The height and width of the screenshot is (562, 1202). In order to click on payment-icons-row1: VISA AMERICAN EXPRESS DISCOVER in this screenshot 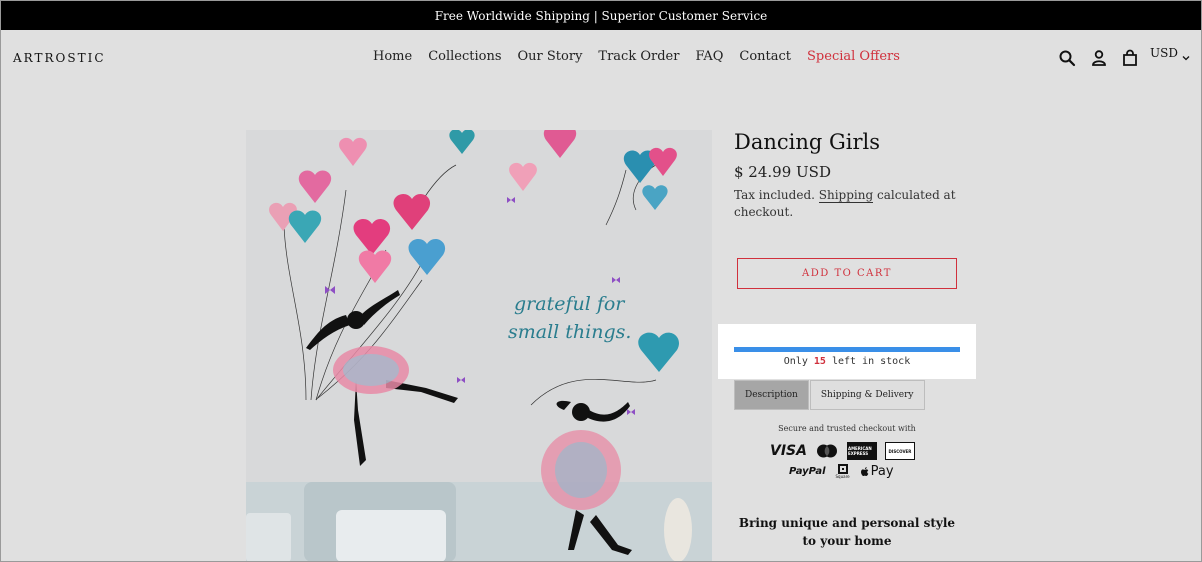, I will do `click(842, 451)`.